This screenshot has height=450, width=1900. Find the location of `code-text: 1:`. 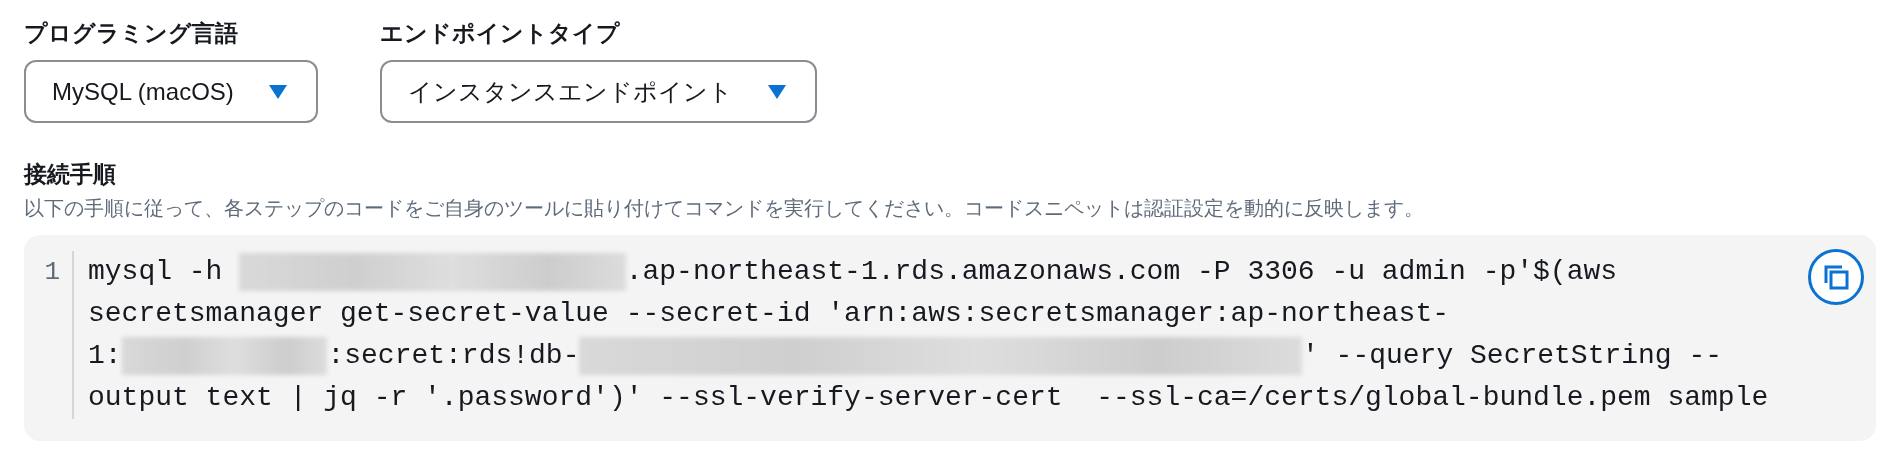

code-text: 1: is located at coordinates (105, 356).